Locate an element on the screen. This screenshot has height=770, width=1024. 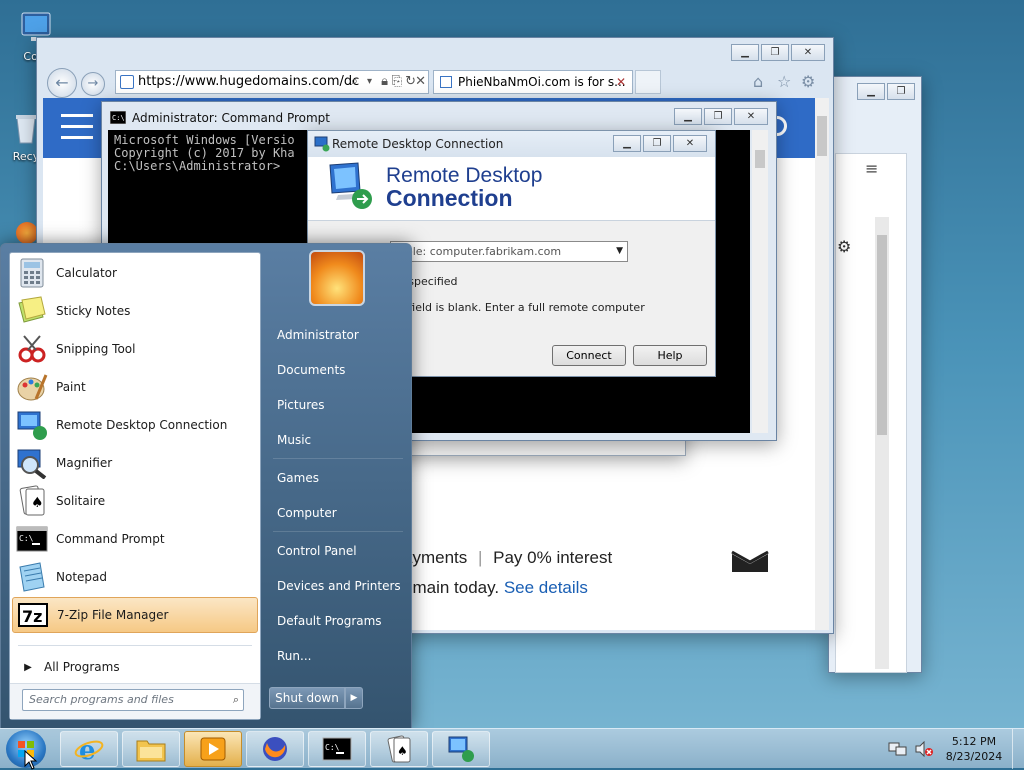
program-magnifier: Magnifier is located at coordinates (135, 463).